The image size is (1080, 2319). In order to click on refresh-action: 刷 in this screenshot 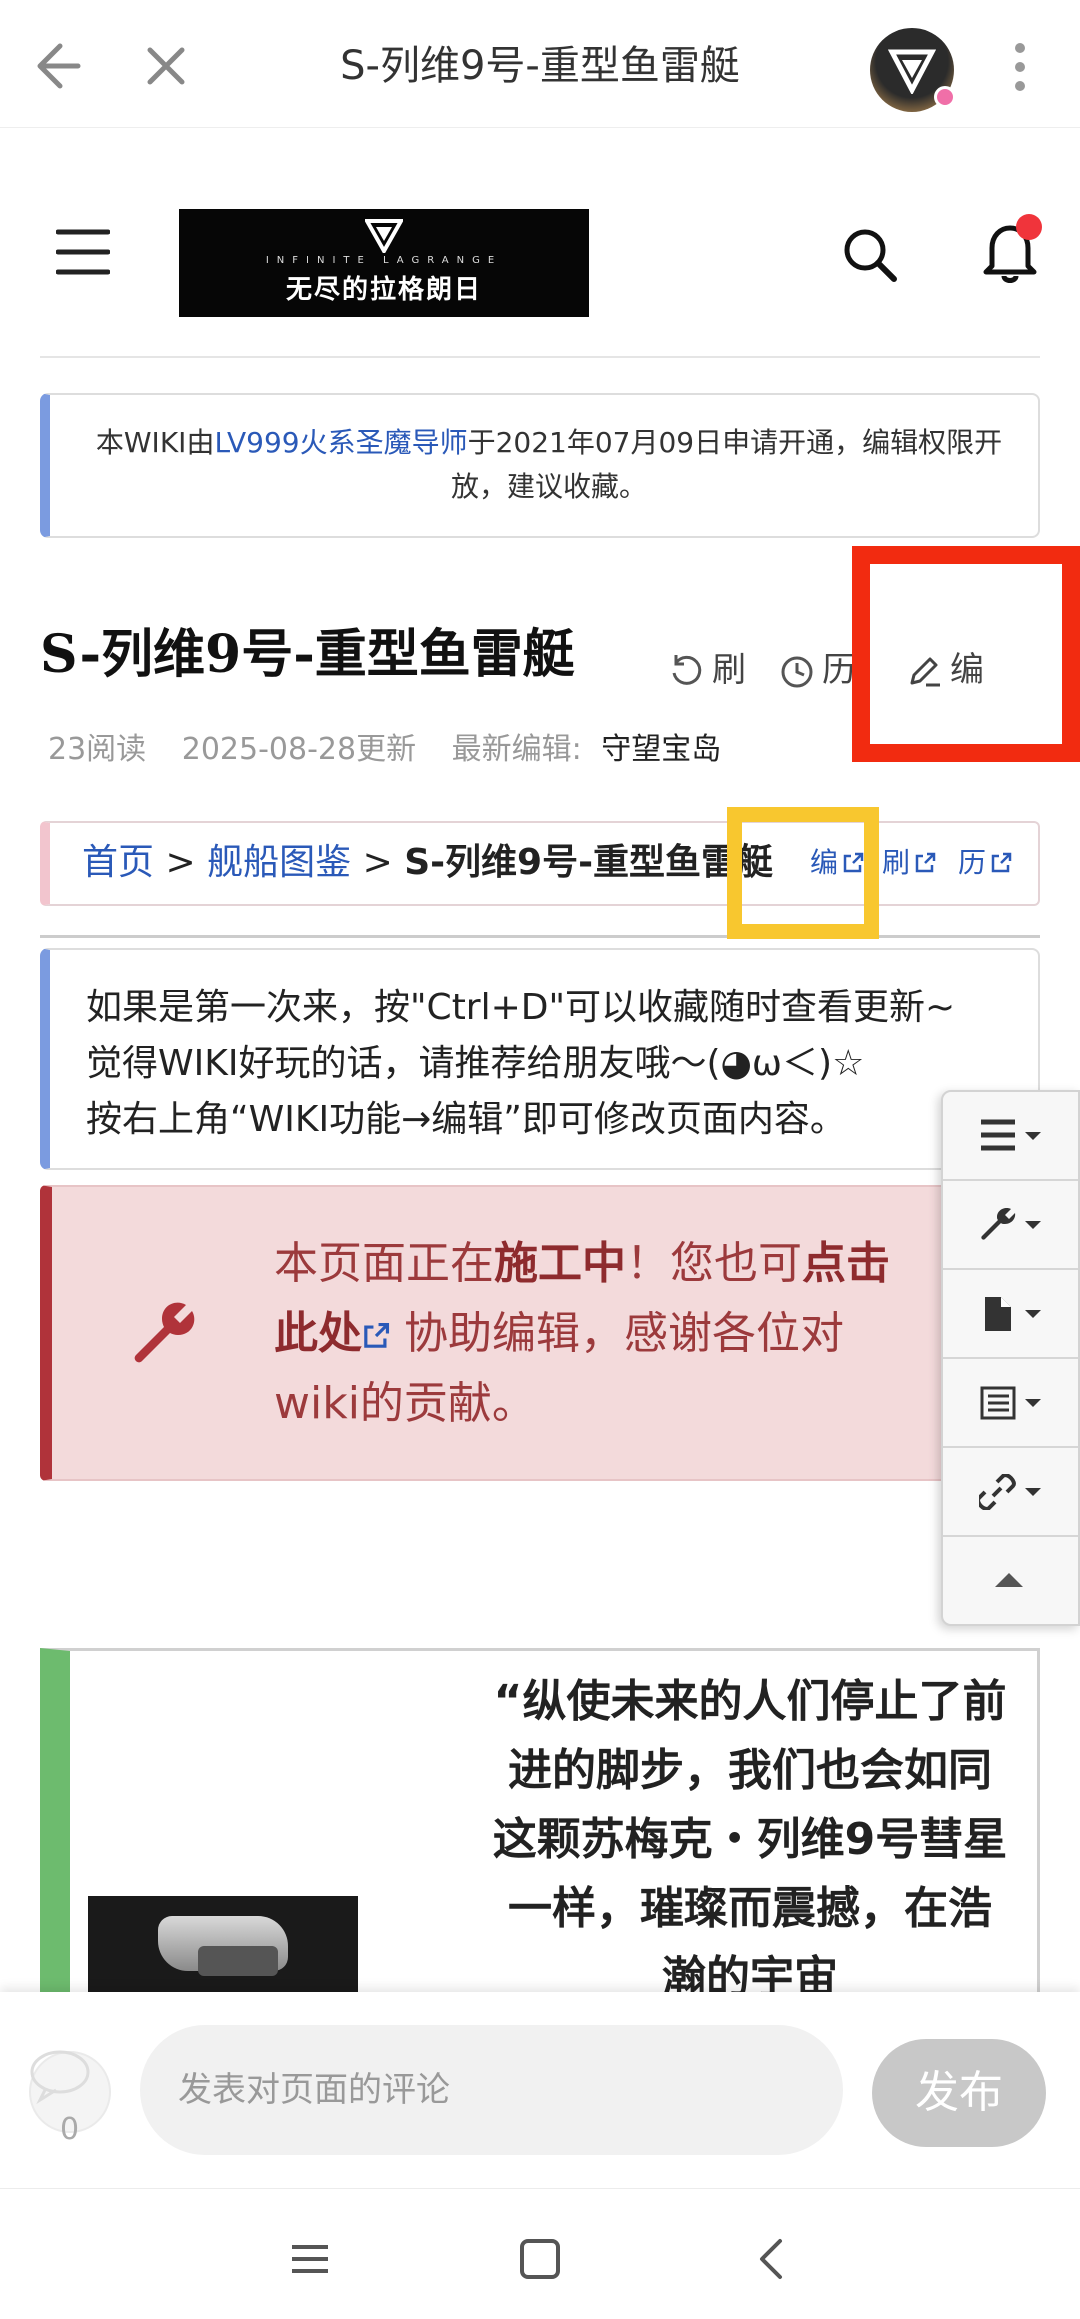, I will do `click(707, 670)`.